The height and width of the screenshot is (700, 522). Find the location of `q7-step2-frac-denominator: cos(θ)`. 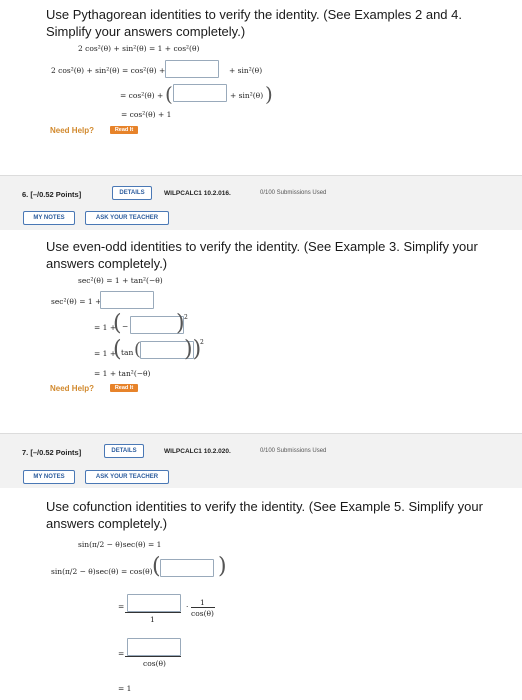

q7-step2-frac-denominator: cos(θ) is located at coordinates (202, 613).